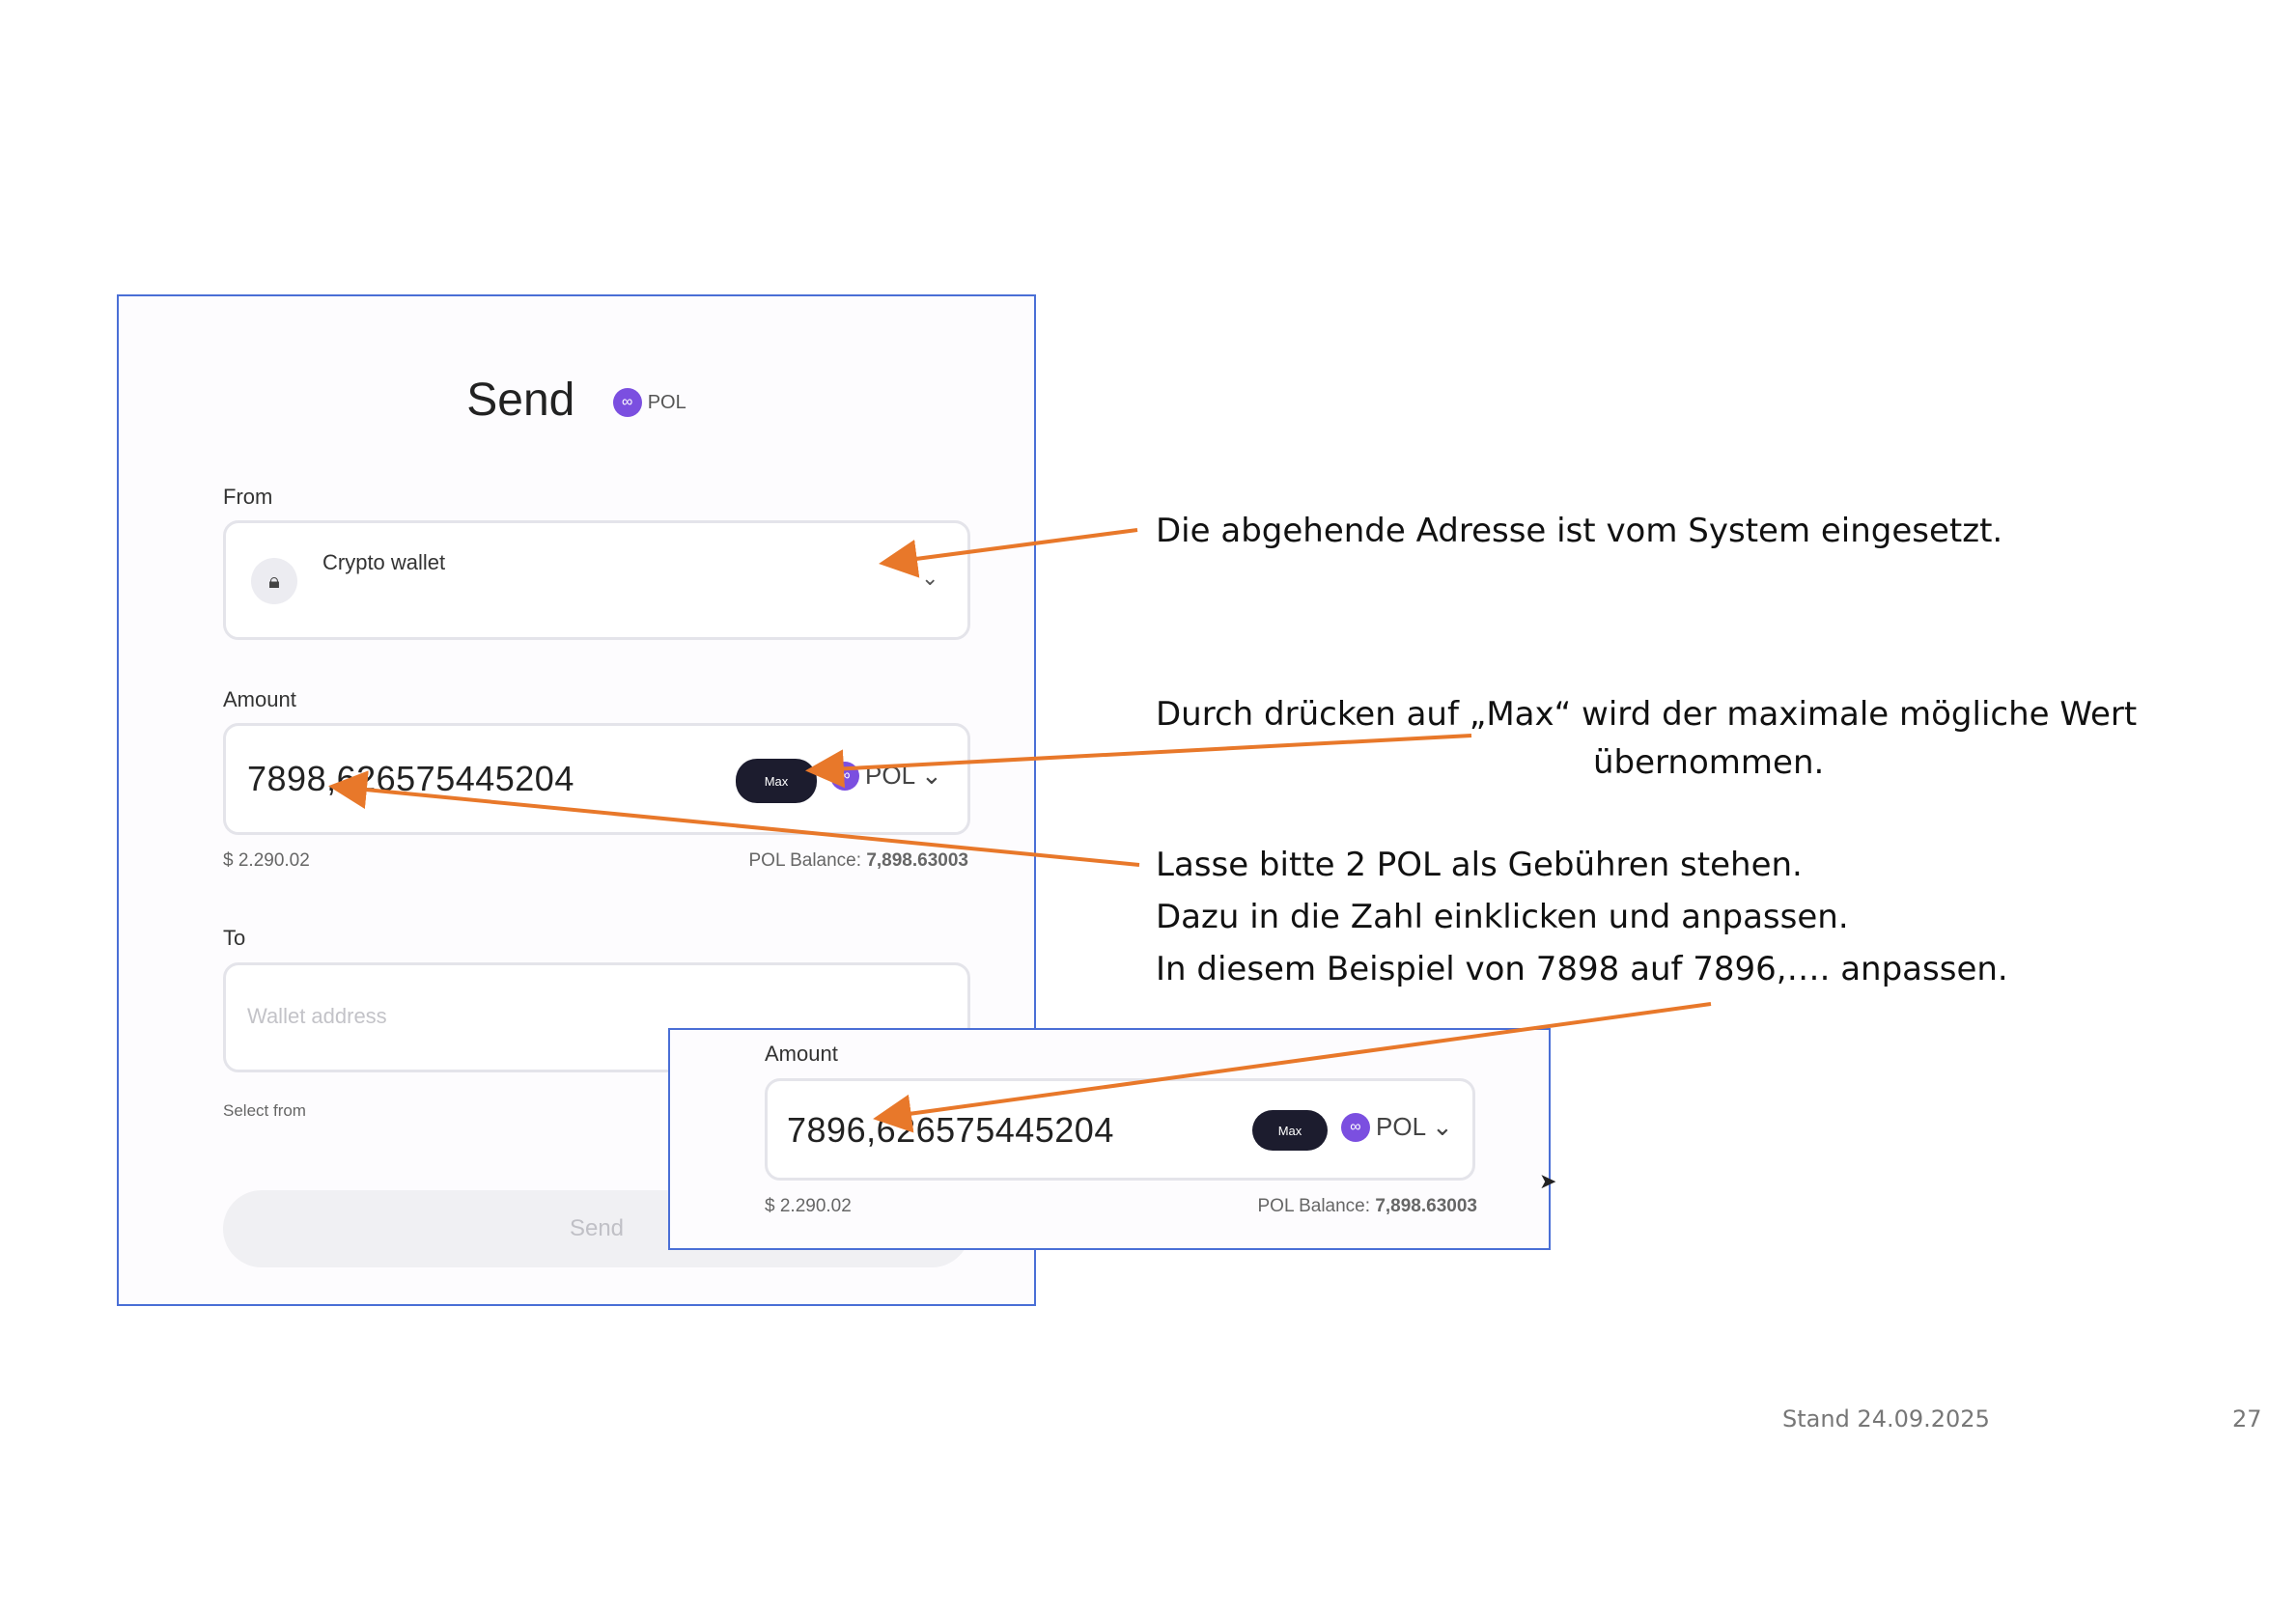 The width and height of the screenshot is (2296, 1613). Describe the element at coordinates (2247, 1418) in the screenshot. I see `page-number: 27` at that location.